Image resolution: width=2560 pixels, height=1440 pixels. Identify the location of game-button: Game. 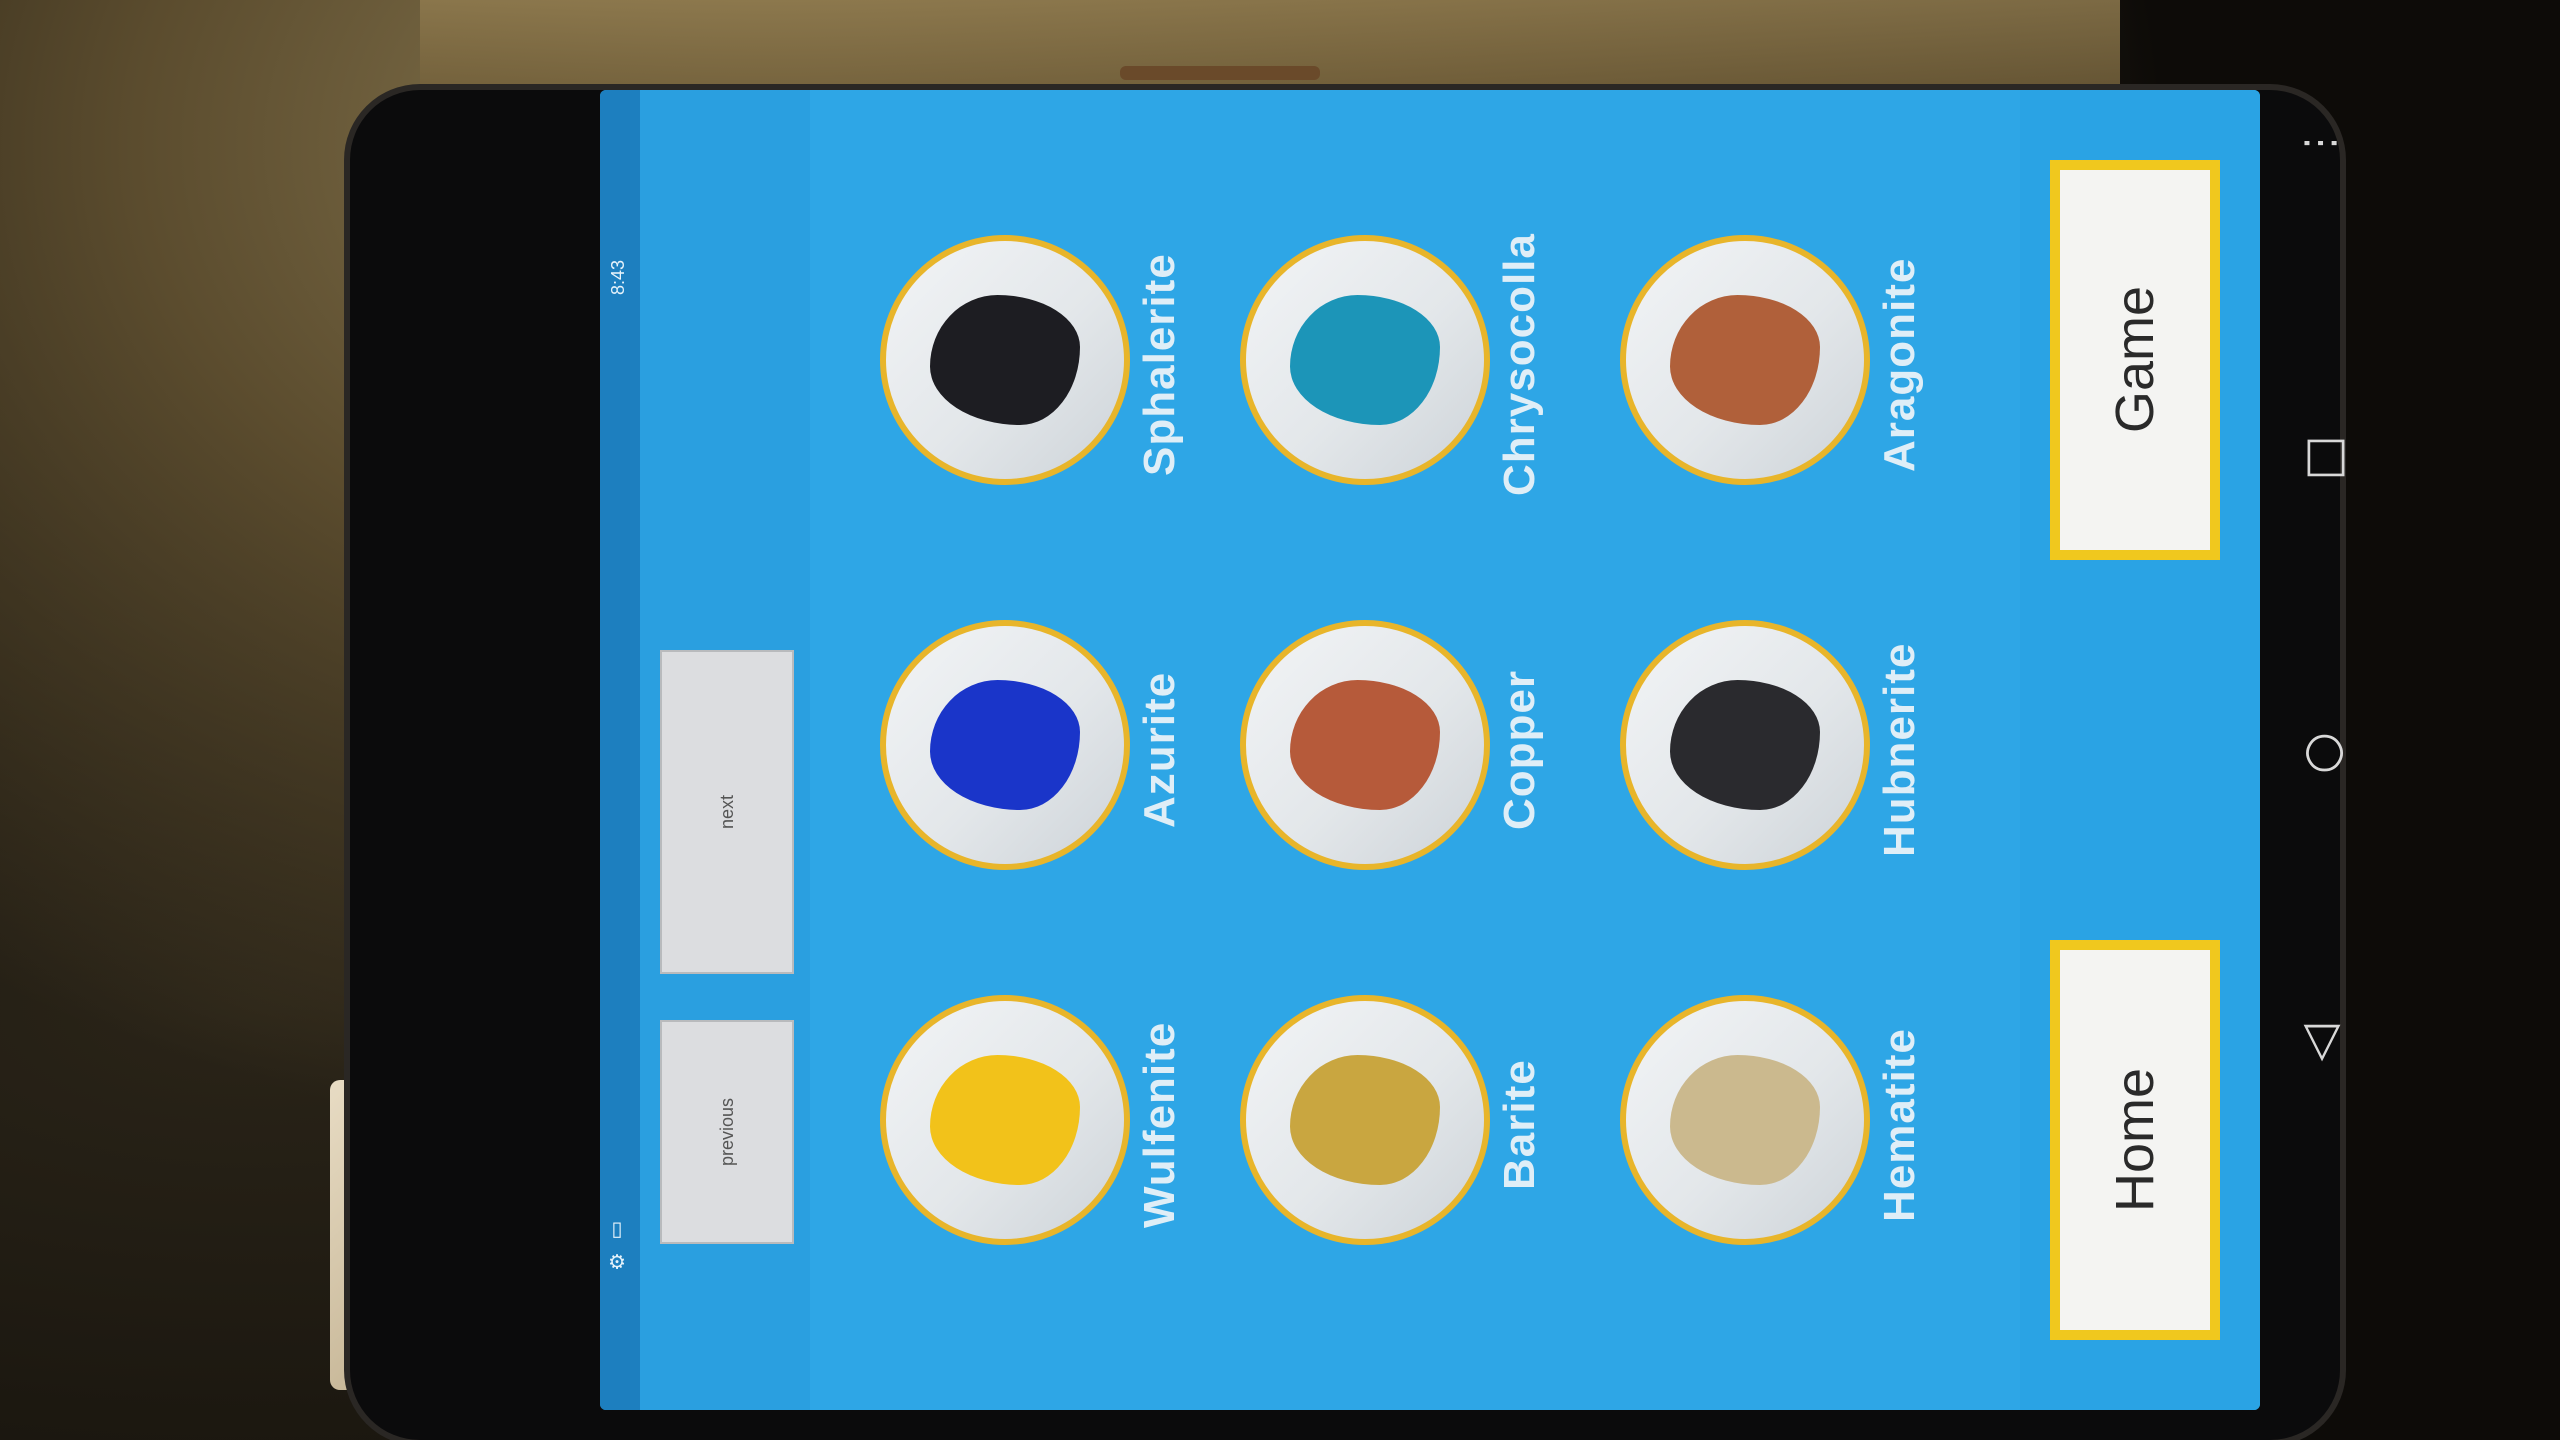
(2135, 360).